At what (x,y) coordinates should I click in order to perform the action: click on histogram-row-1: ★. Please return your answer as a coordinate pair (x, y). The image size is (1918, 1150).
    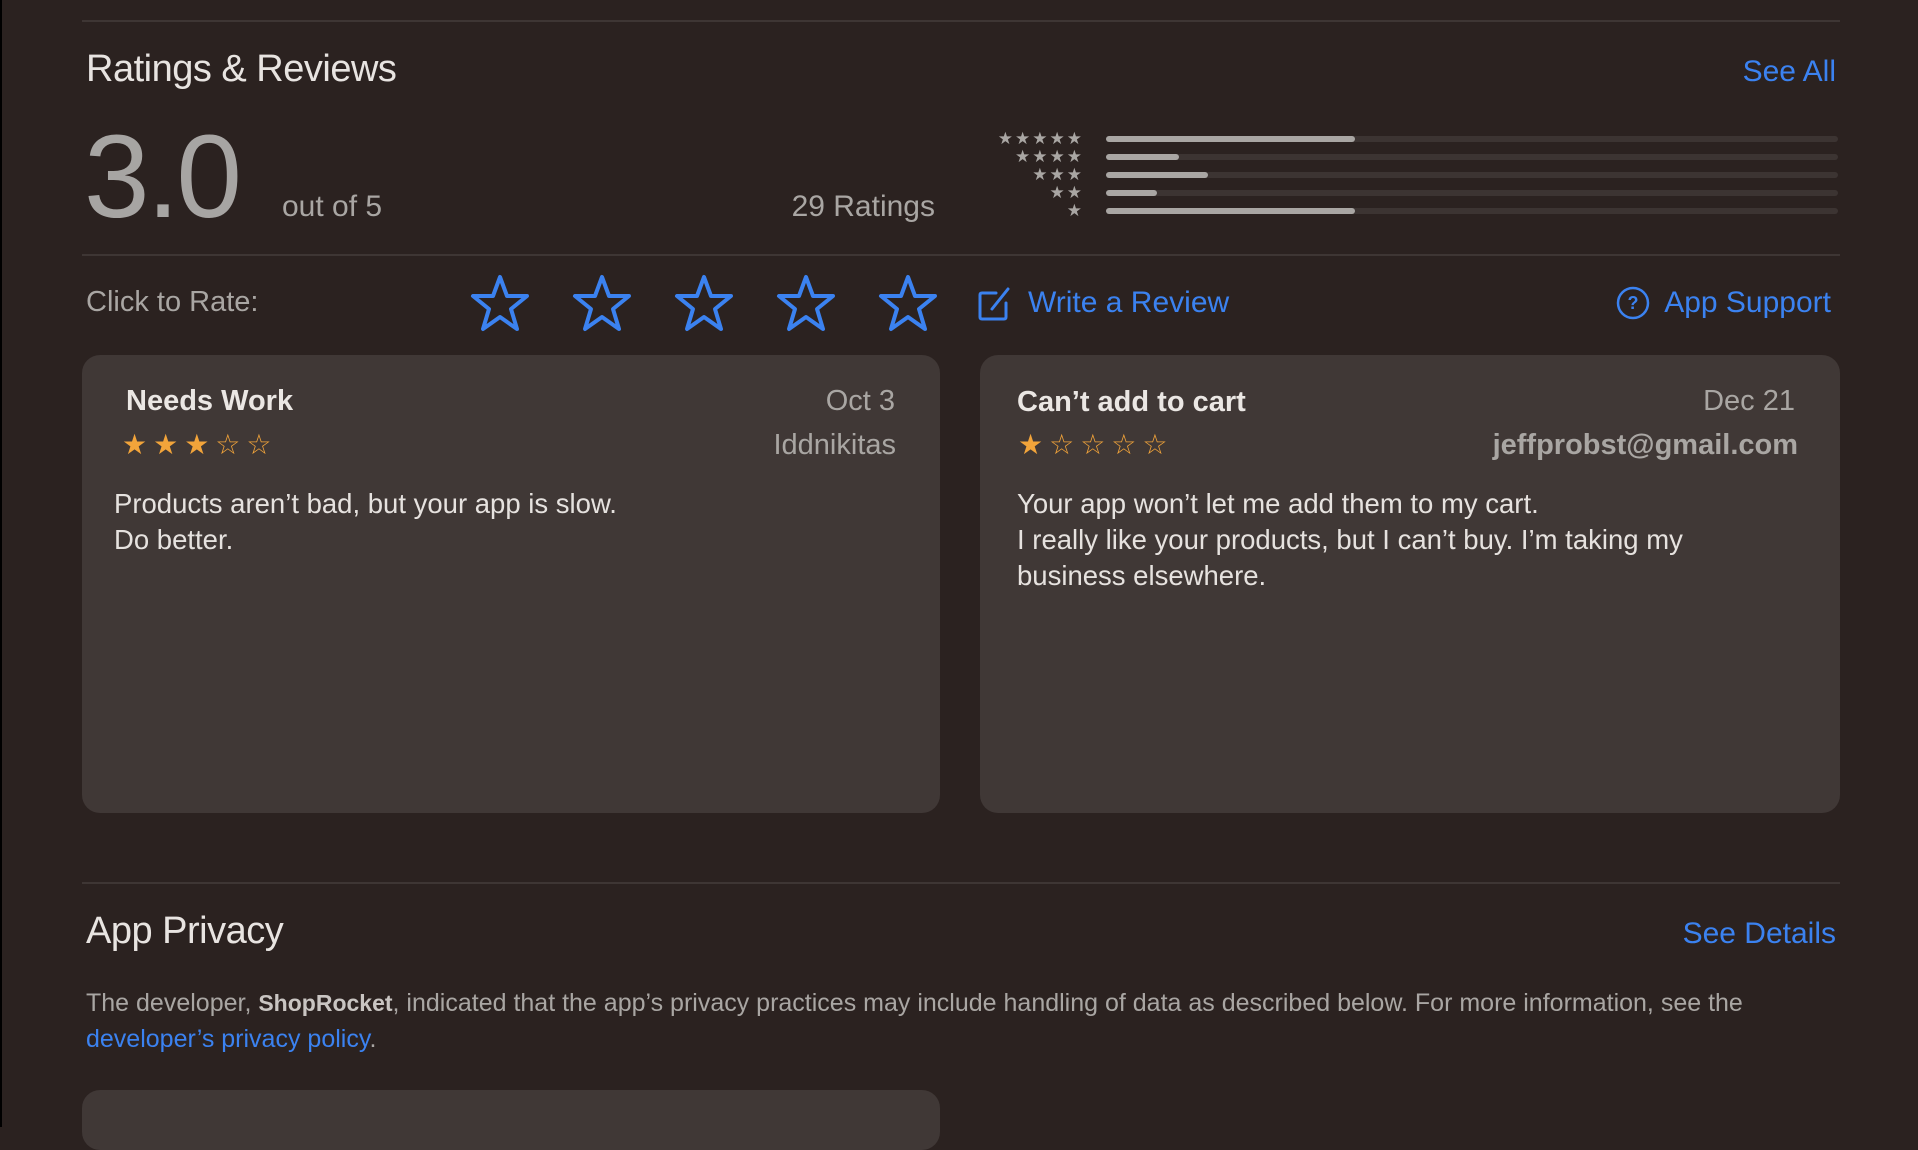
    Looking at the image, I should click on (1410, 211).